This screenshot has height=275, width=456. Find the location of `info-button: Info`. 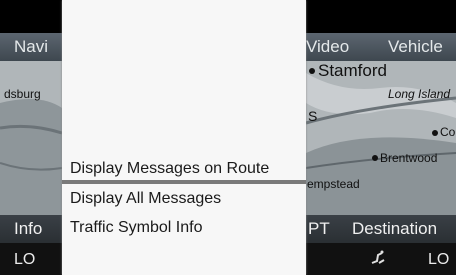

info-button: Info is located at coordinates (28, 229).